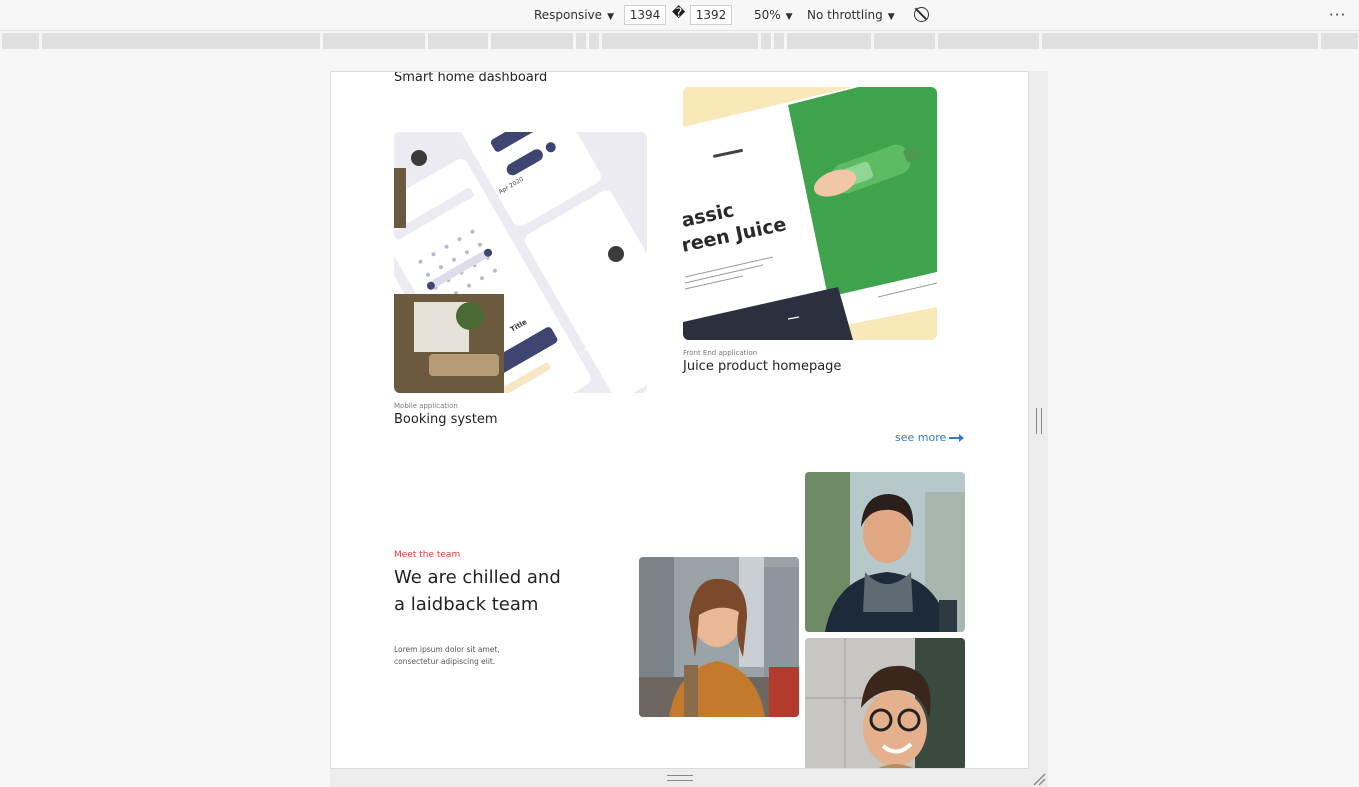  What do you see at coordinates (470, 78) in the screenshot?
I see `project-title-smart-home: Smart home dashboard` at bounding box center [470, 78].